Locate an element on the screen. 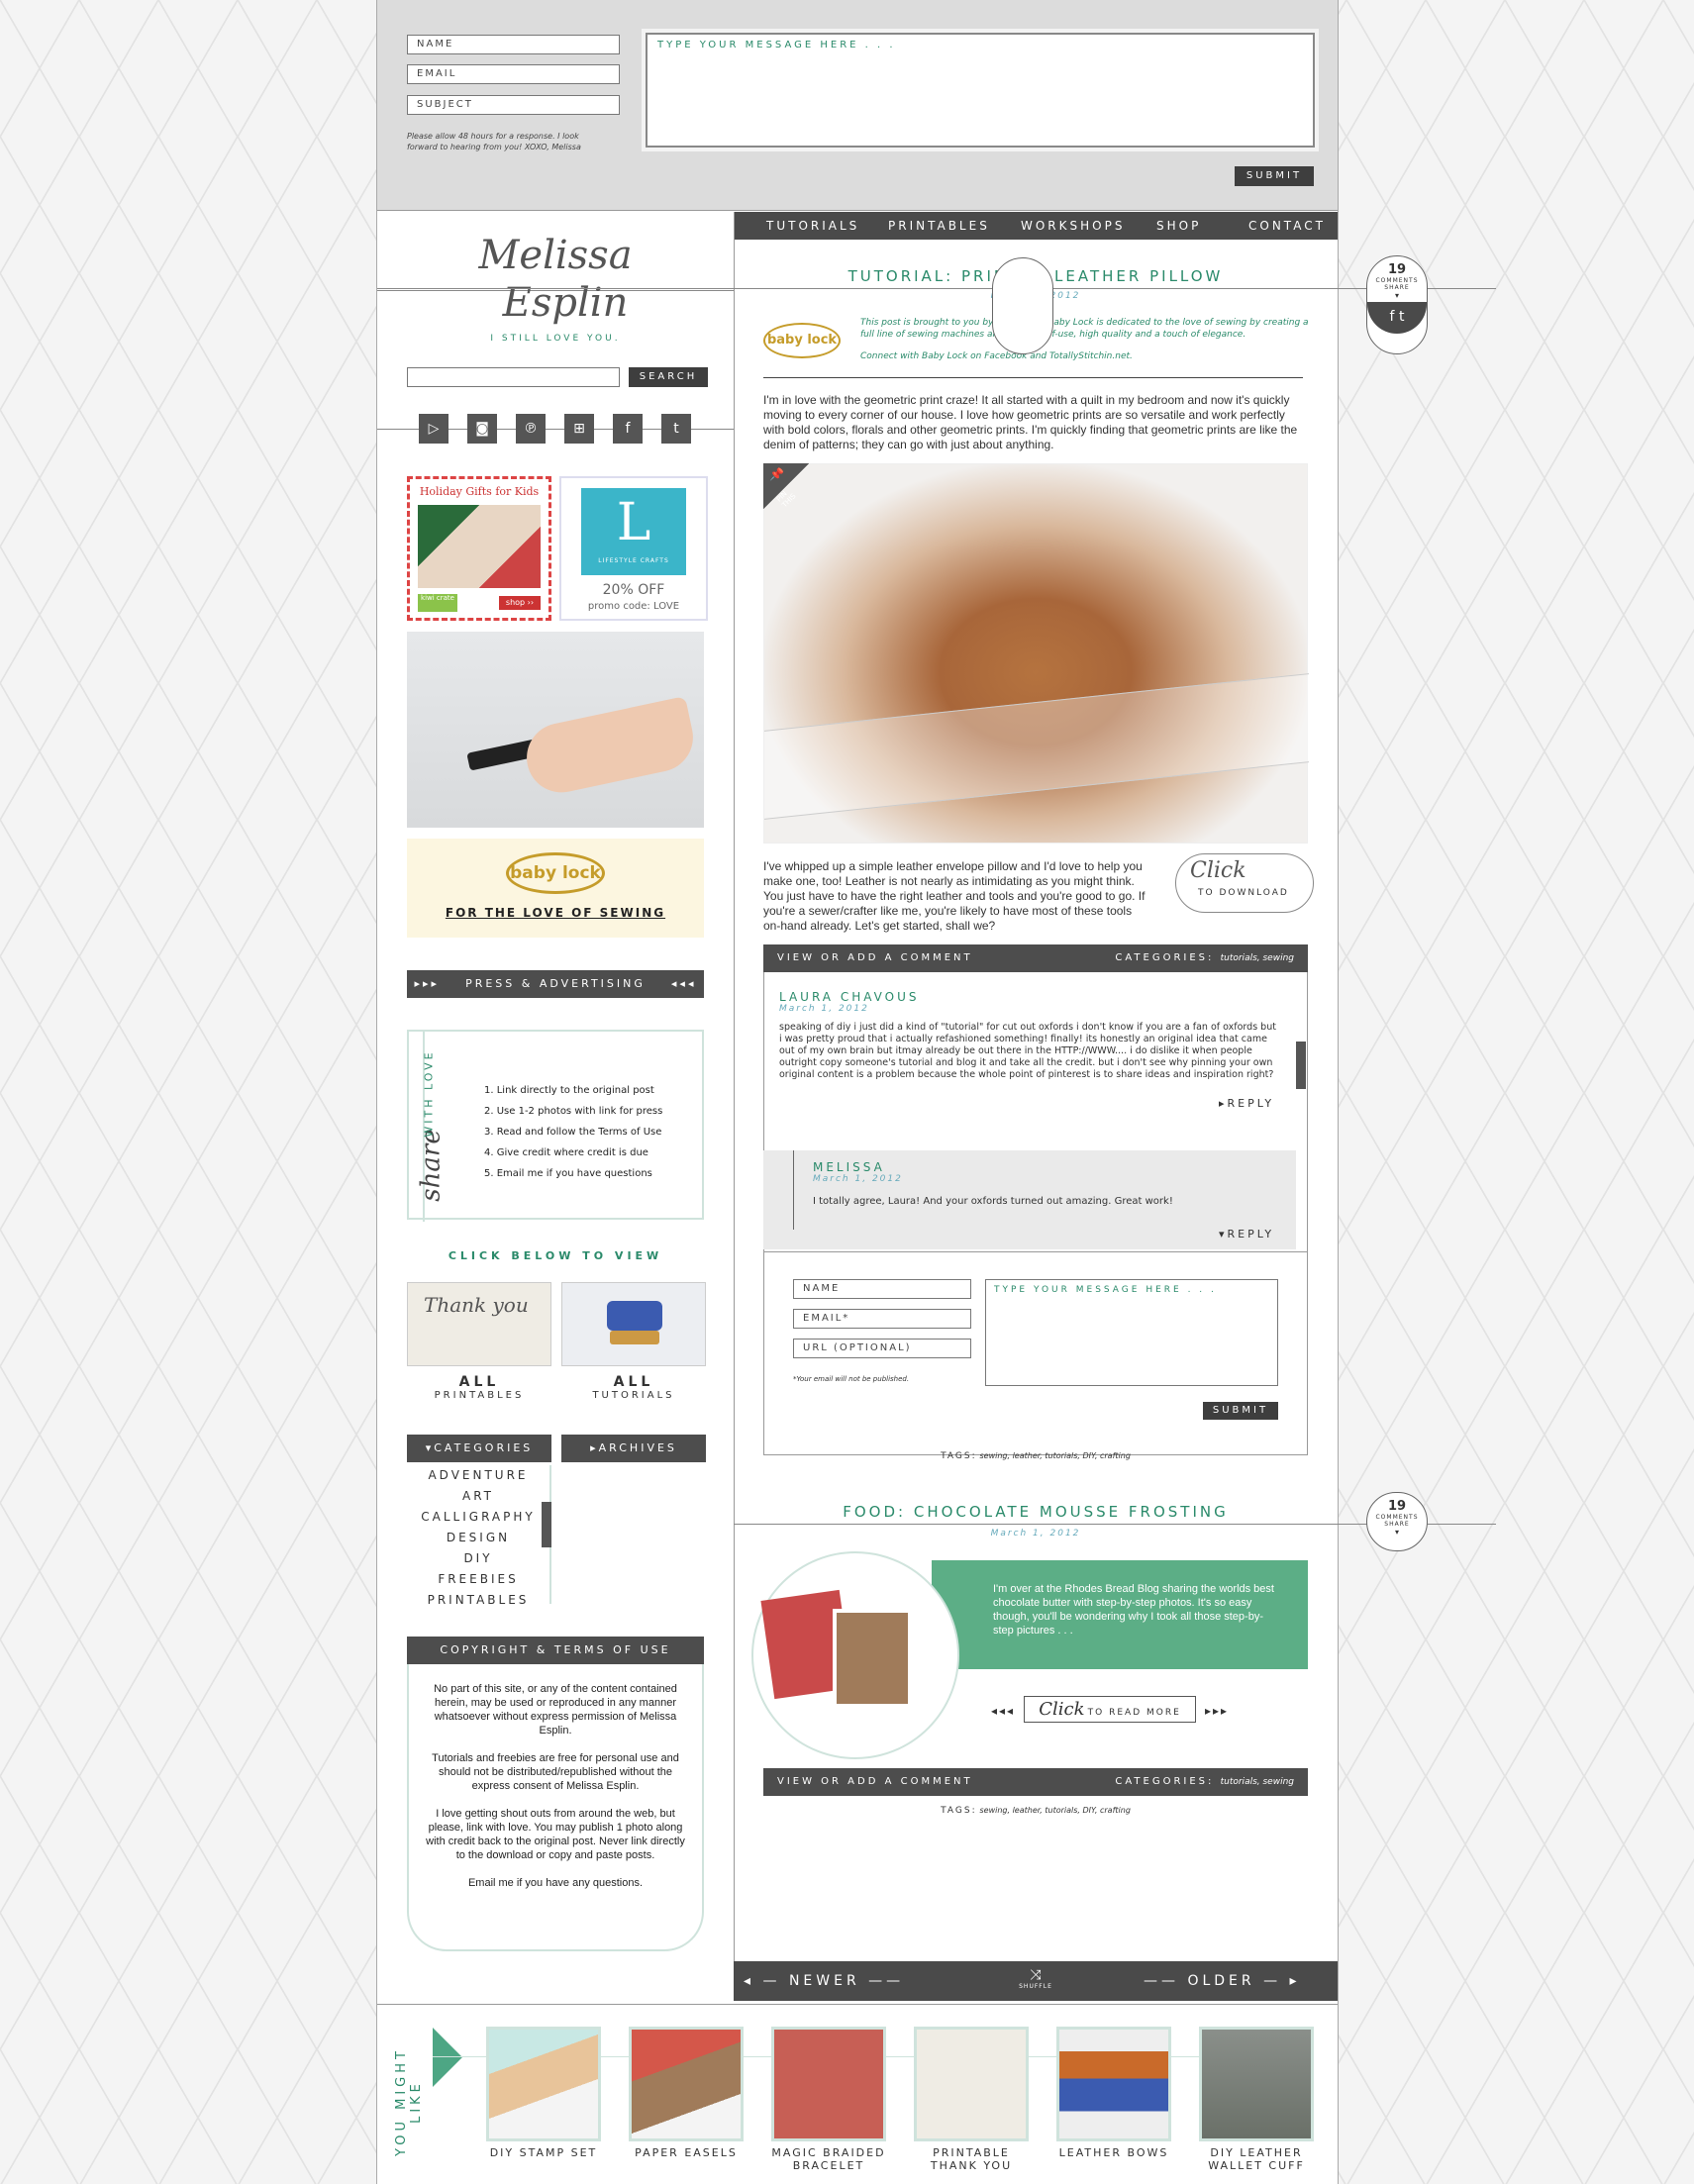  facebook-share-icon: f is located at coordinates (1392, 317).